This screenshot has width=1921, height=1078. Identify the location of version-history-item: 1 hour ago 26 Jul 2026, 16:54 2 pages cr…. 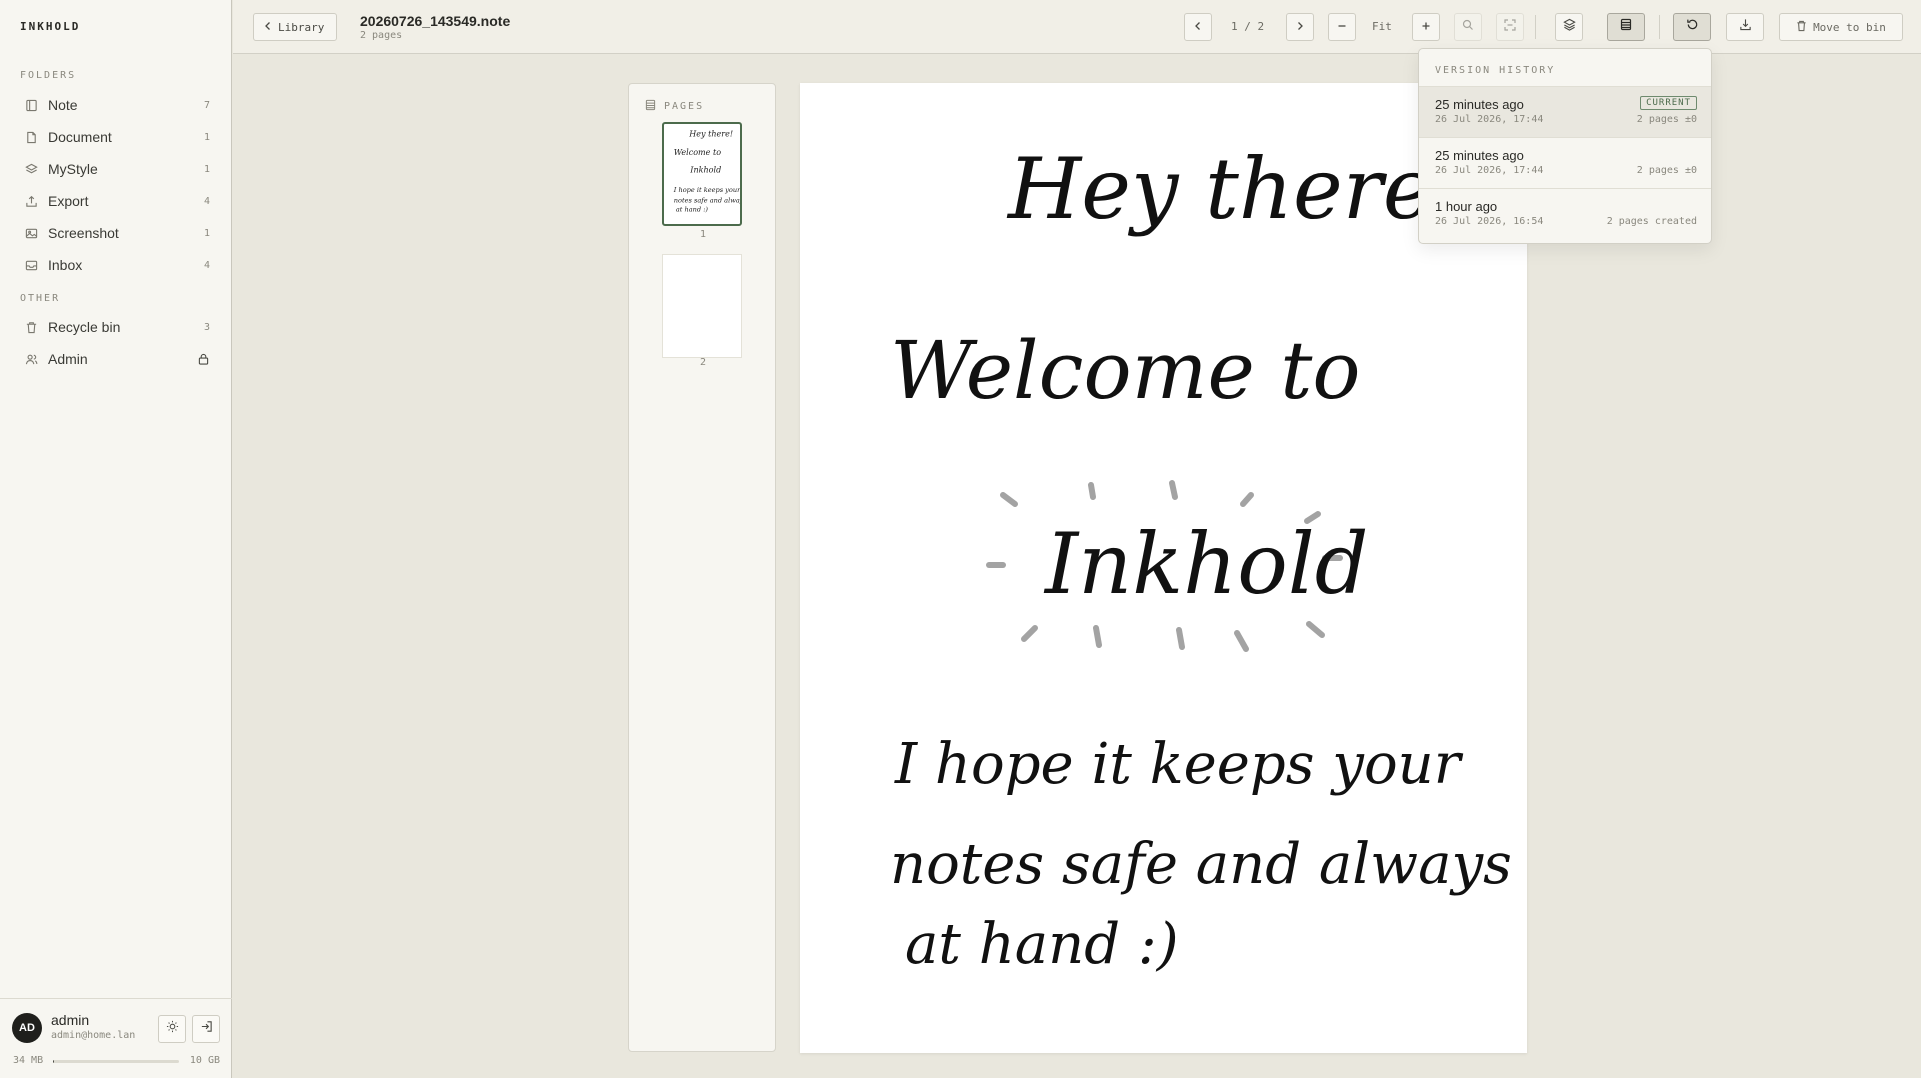
(1565, 213).